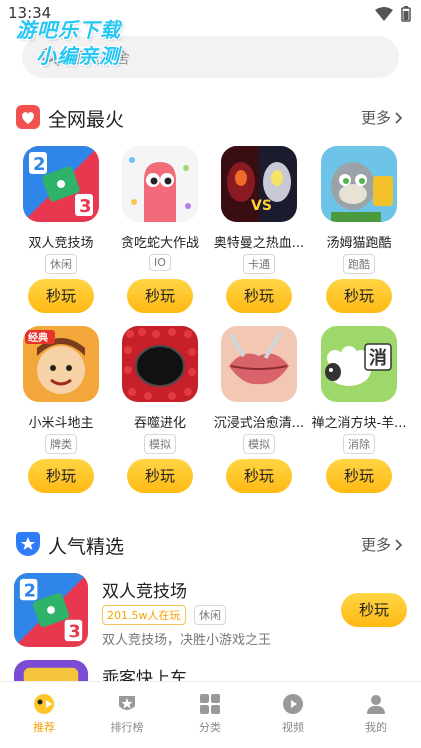  I want to click on star-shield-icon, so click(28, 544).